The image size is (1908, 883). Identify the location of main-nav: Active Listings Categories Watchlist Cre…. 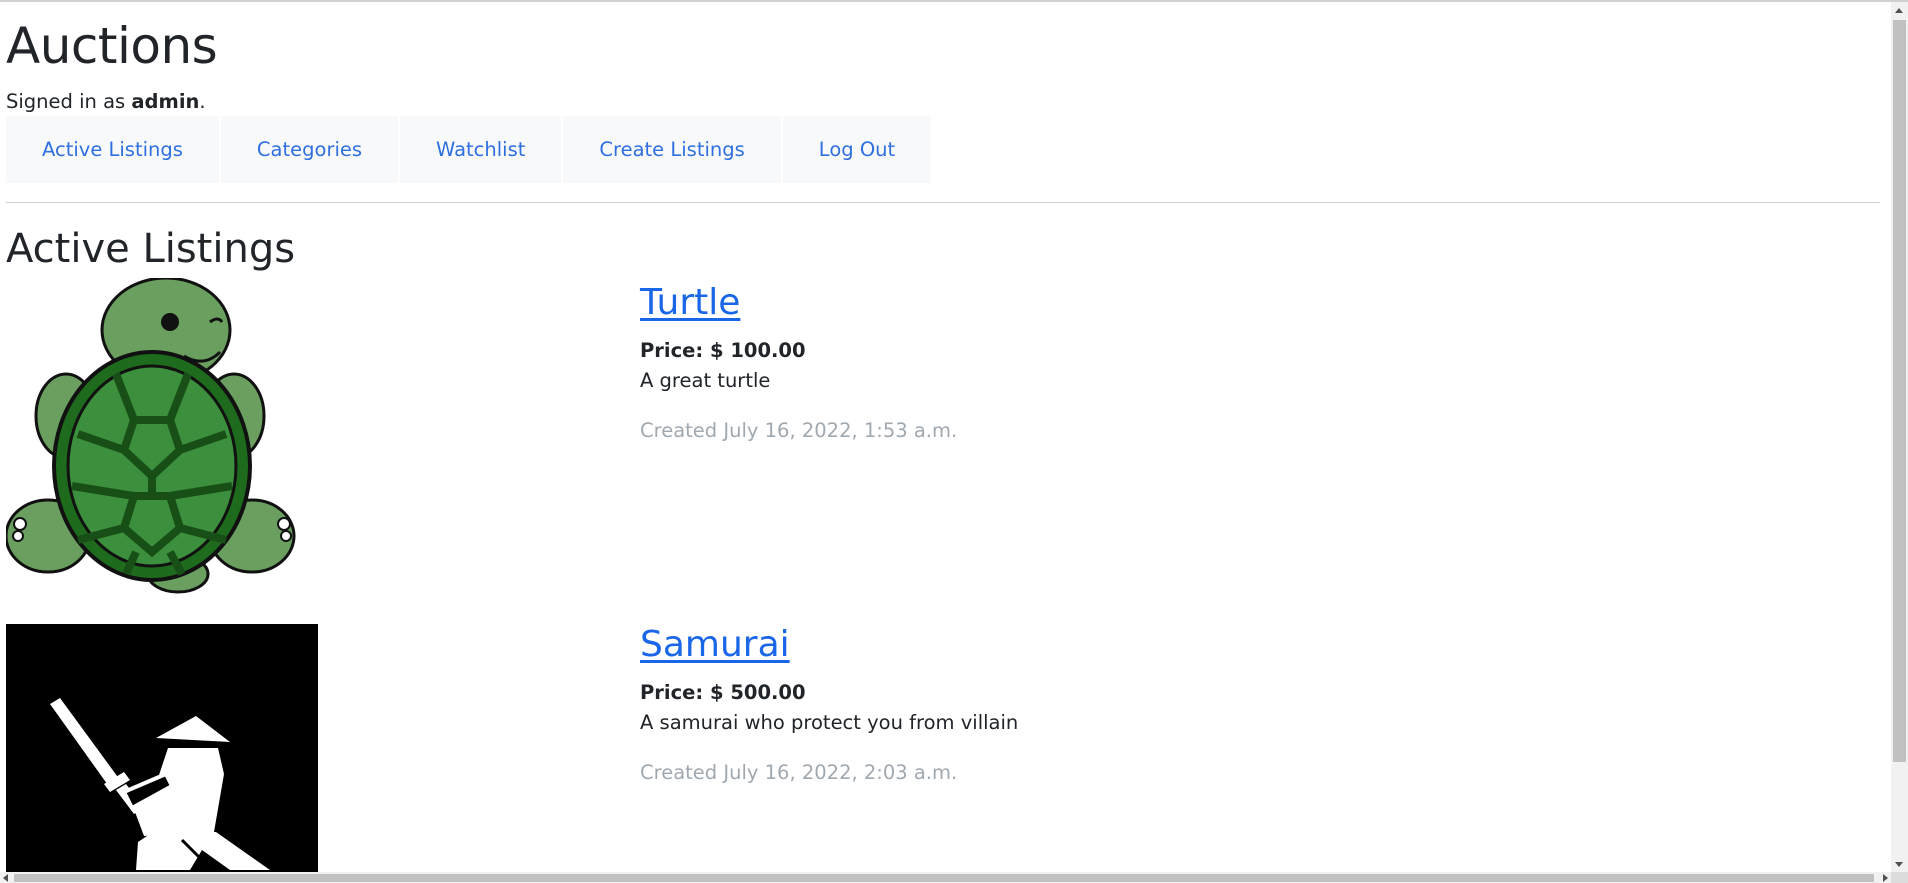
(469, 149).